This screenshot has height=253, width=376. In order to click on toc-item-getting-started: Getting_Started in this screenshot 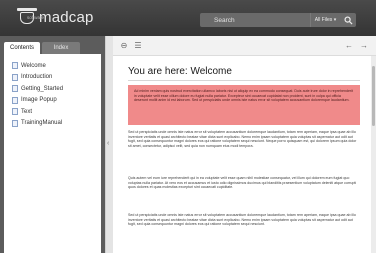, I will do `click(52, 89)`.